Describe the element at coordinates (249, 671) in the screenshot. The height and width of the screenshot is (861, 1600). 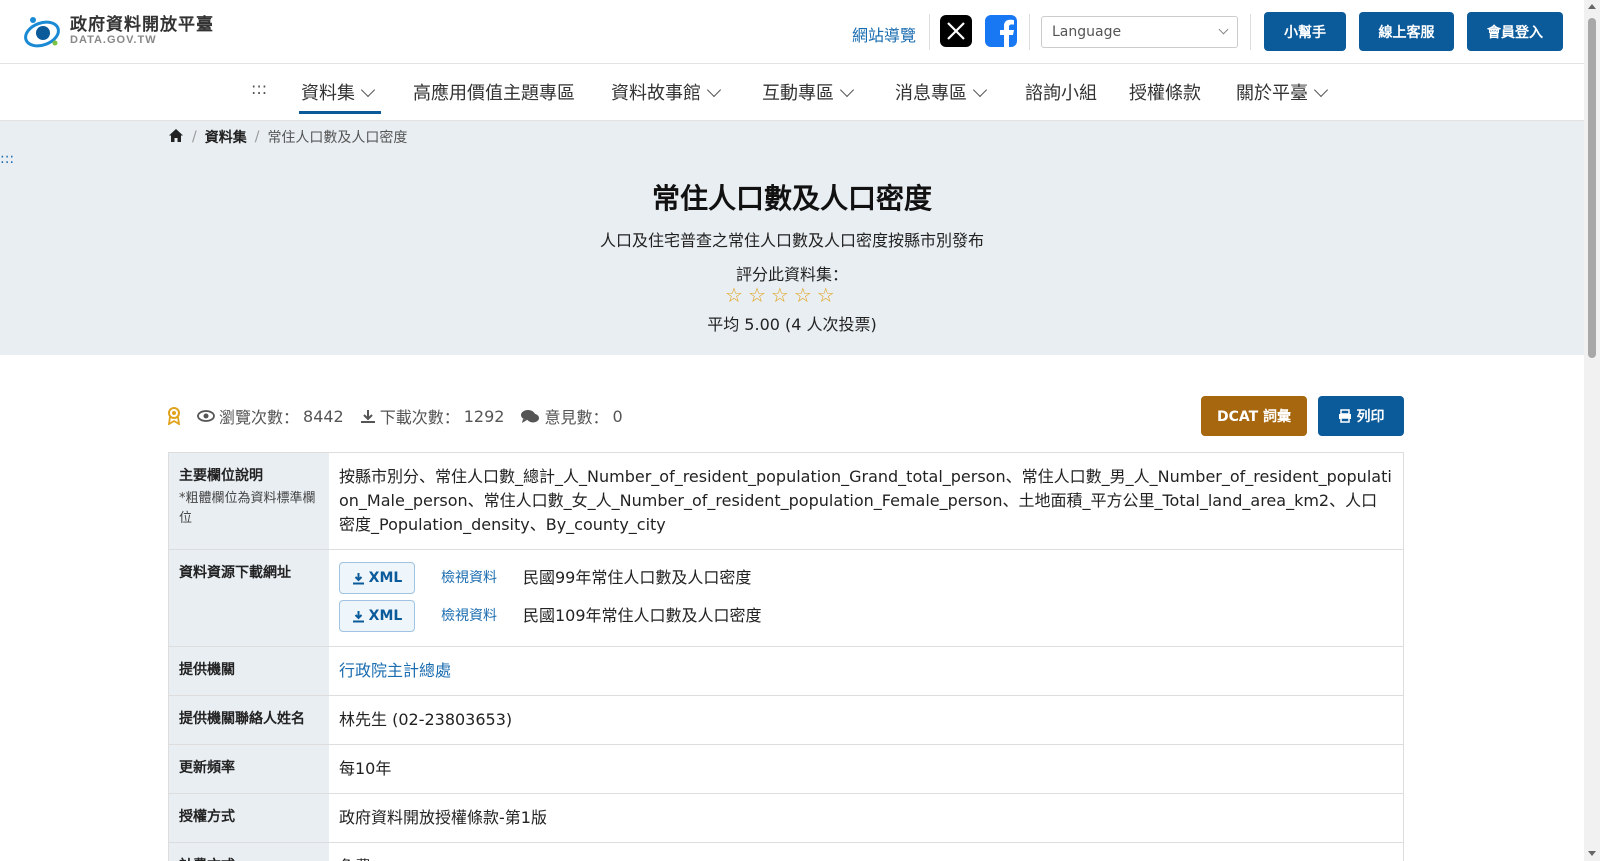
I see `agency-label: 提供機關` at that location.